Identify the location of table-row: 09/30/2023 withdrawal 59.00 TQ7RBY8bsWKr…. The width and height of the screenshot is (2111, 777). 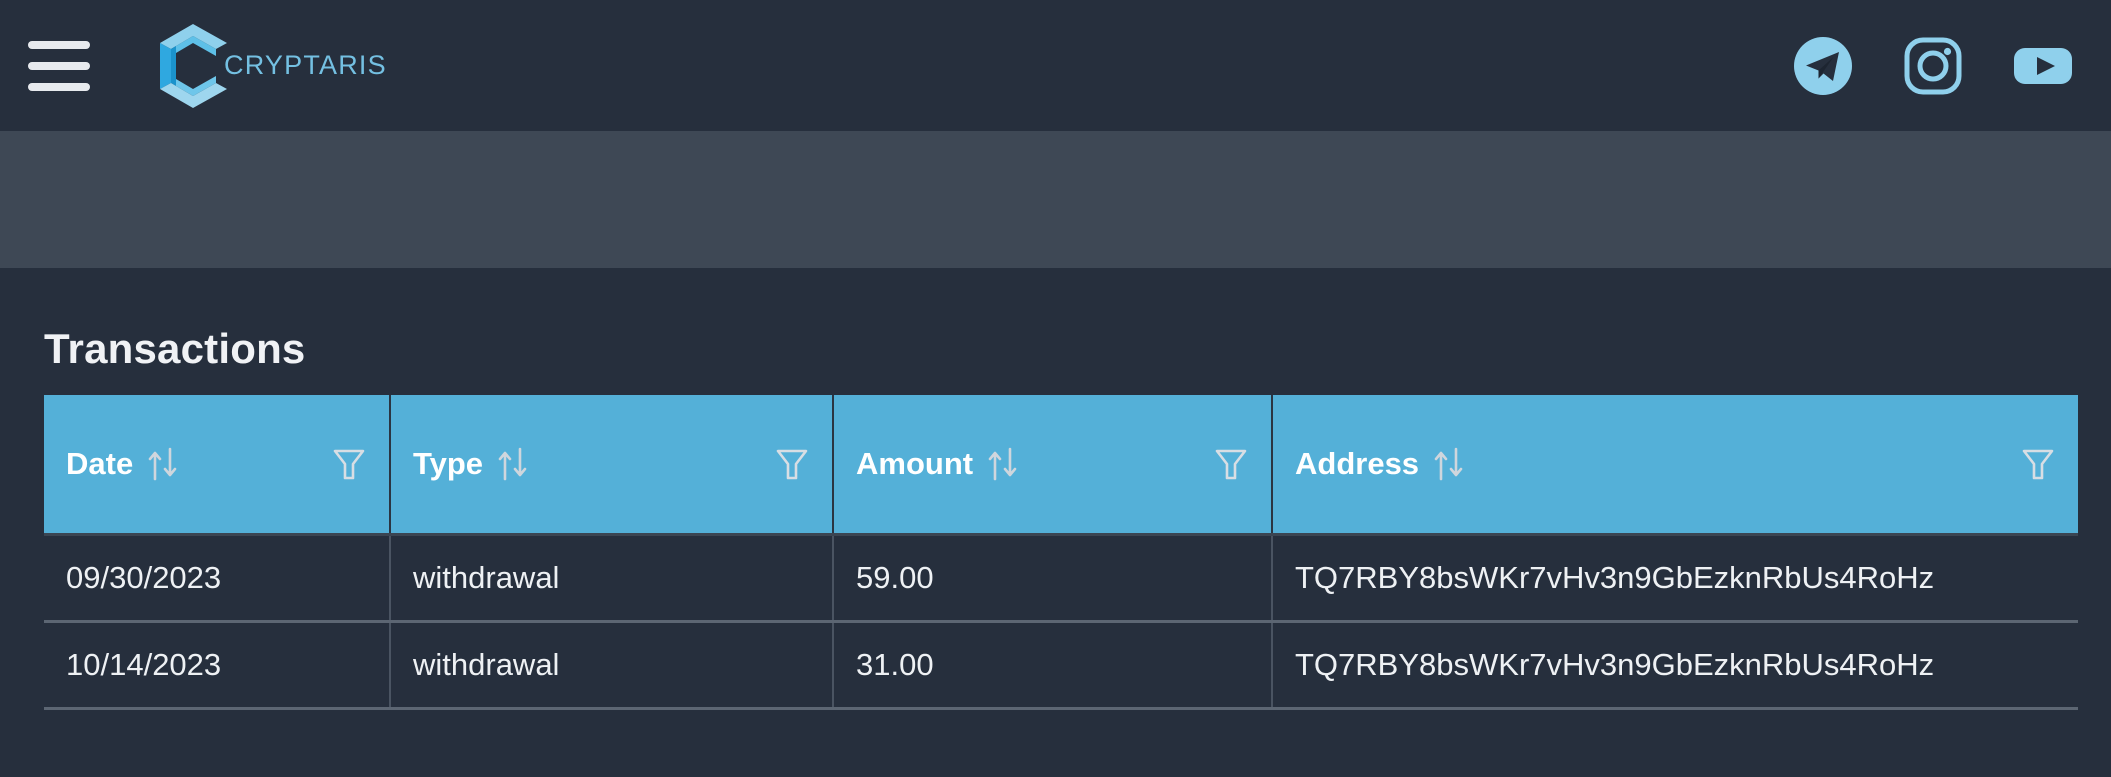
(1061, 577).